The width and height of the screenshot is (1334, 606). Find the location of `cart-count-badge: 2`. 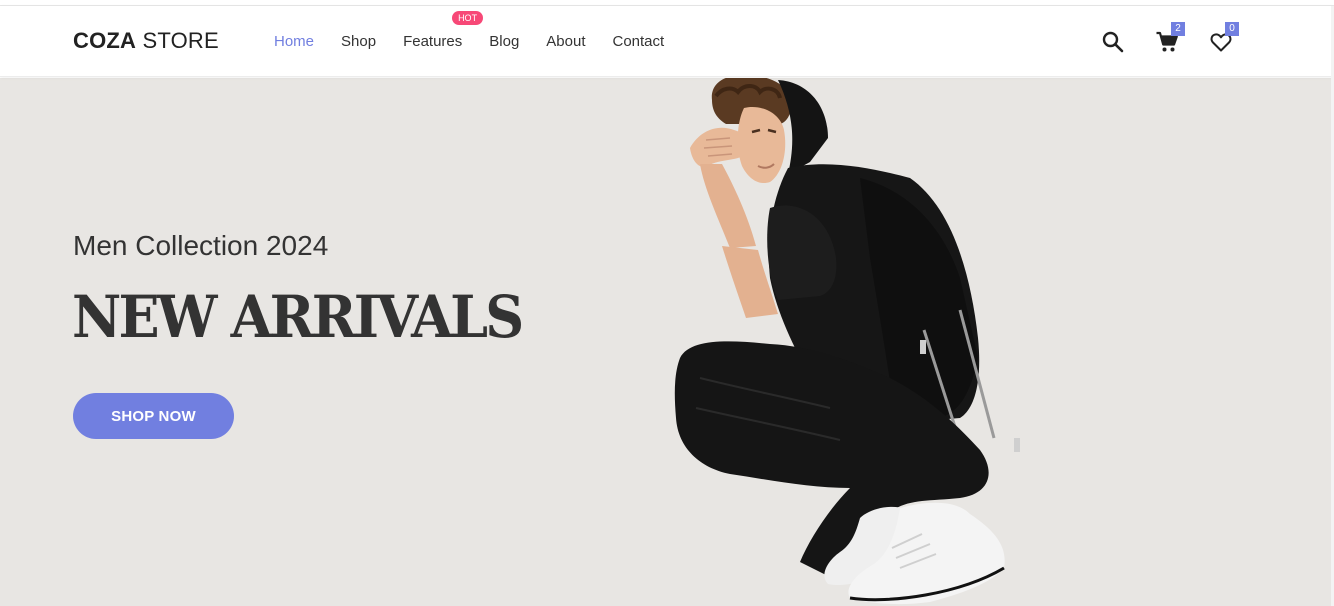

cart-count-badge: 2 is located at coordinates (1178, 29).